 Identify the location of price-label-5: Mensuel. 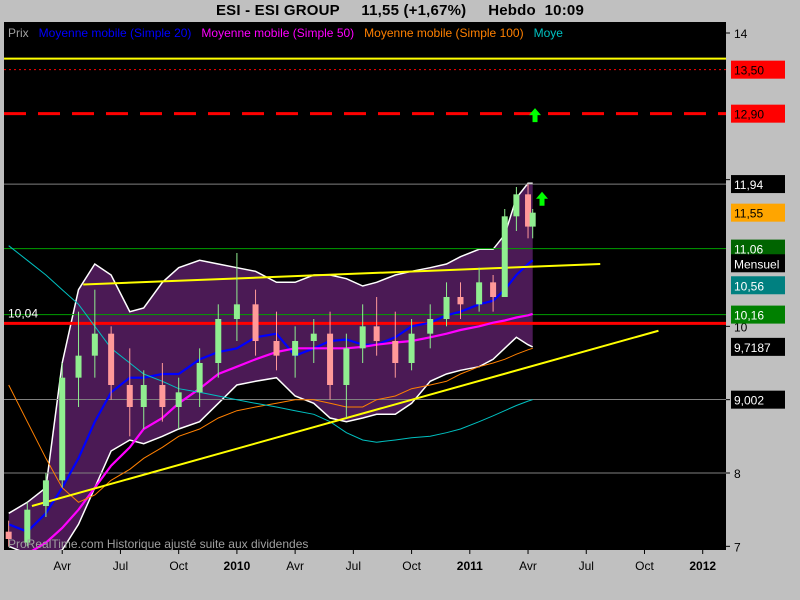
(758, 263).